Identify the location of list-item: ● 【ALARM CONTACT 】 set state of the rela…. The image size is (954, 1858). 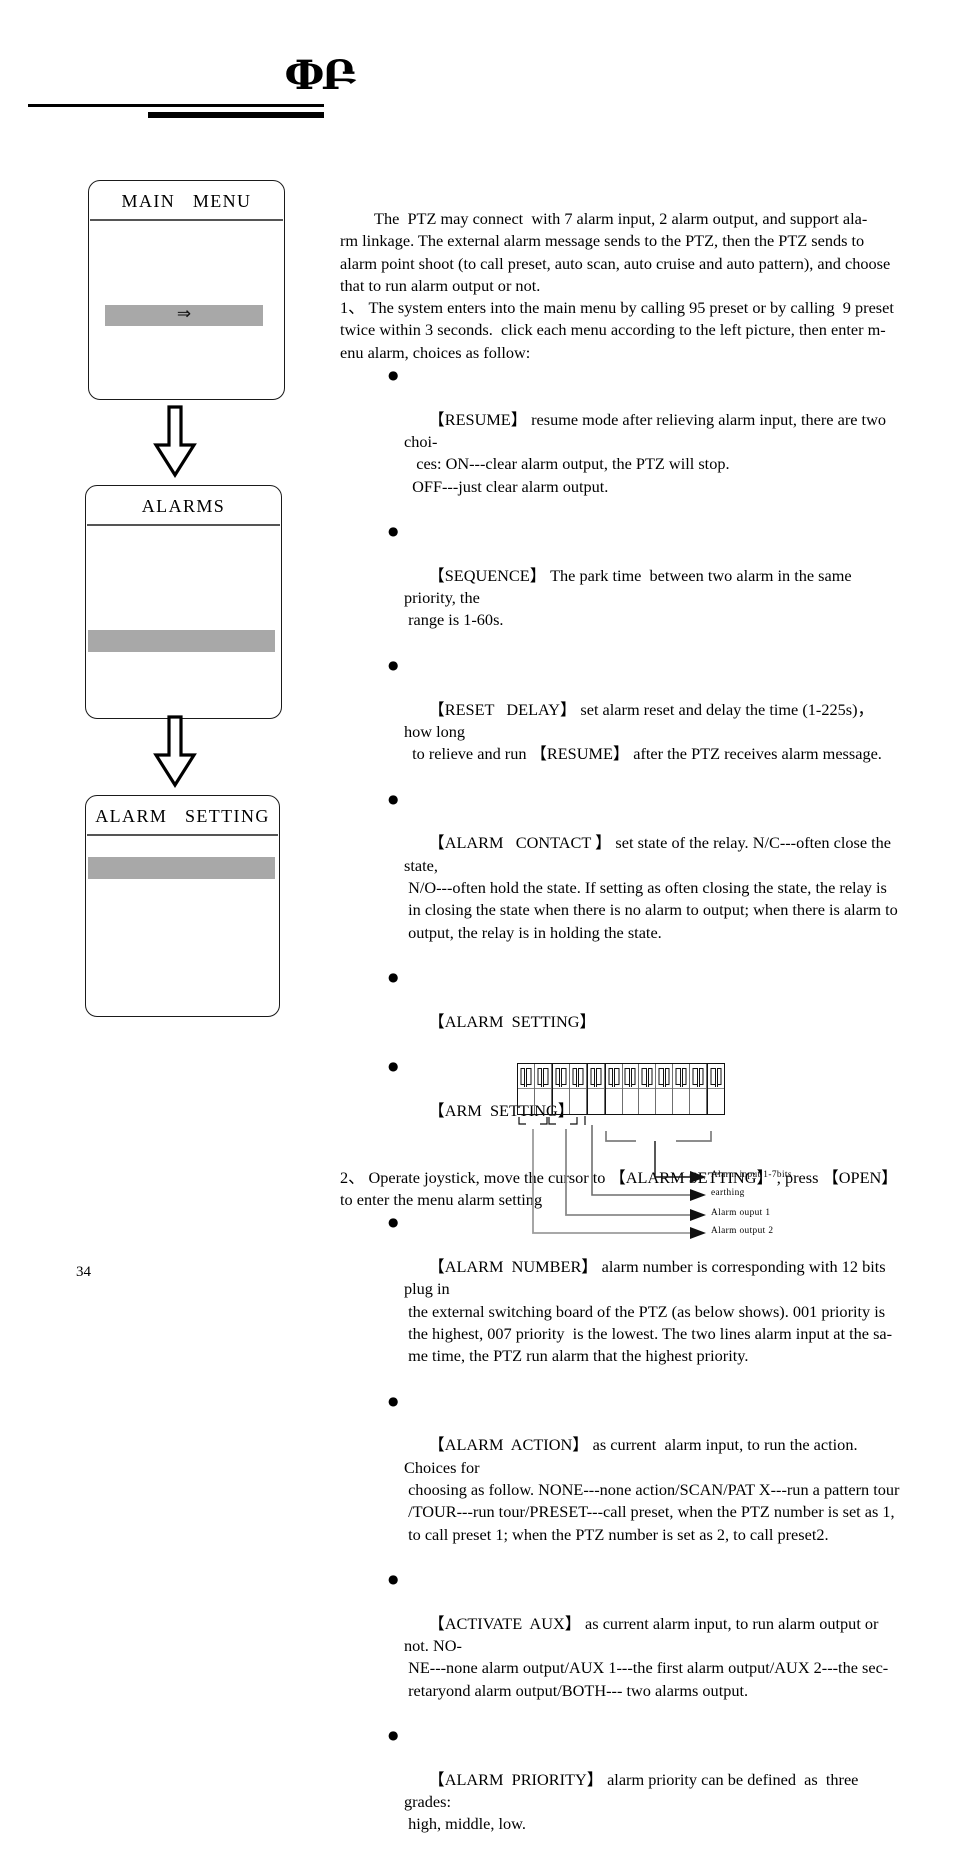
(620, 877).